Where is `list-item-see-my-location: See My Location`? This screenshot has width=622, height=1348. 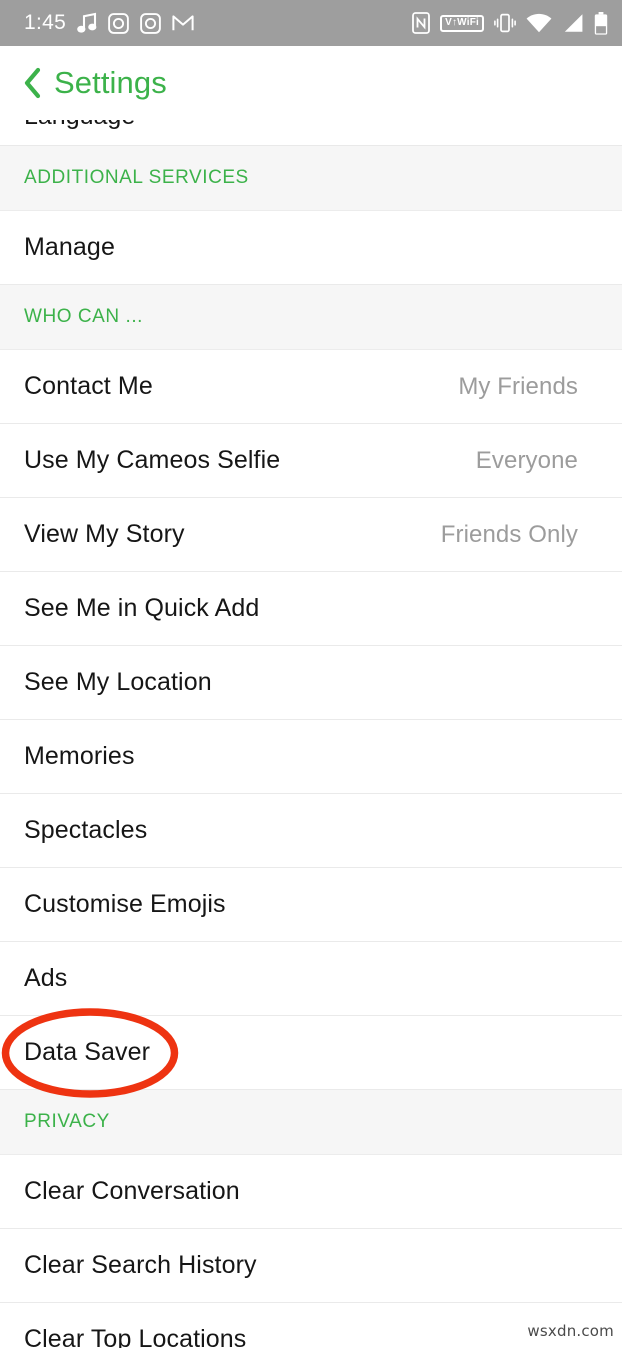 list-item-see-my-location: See My Location is located at coordinates (311, 683).